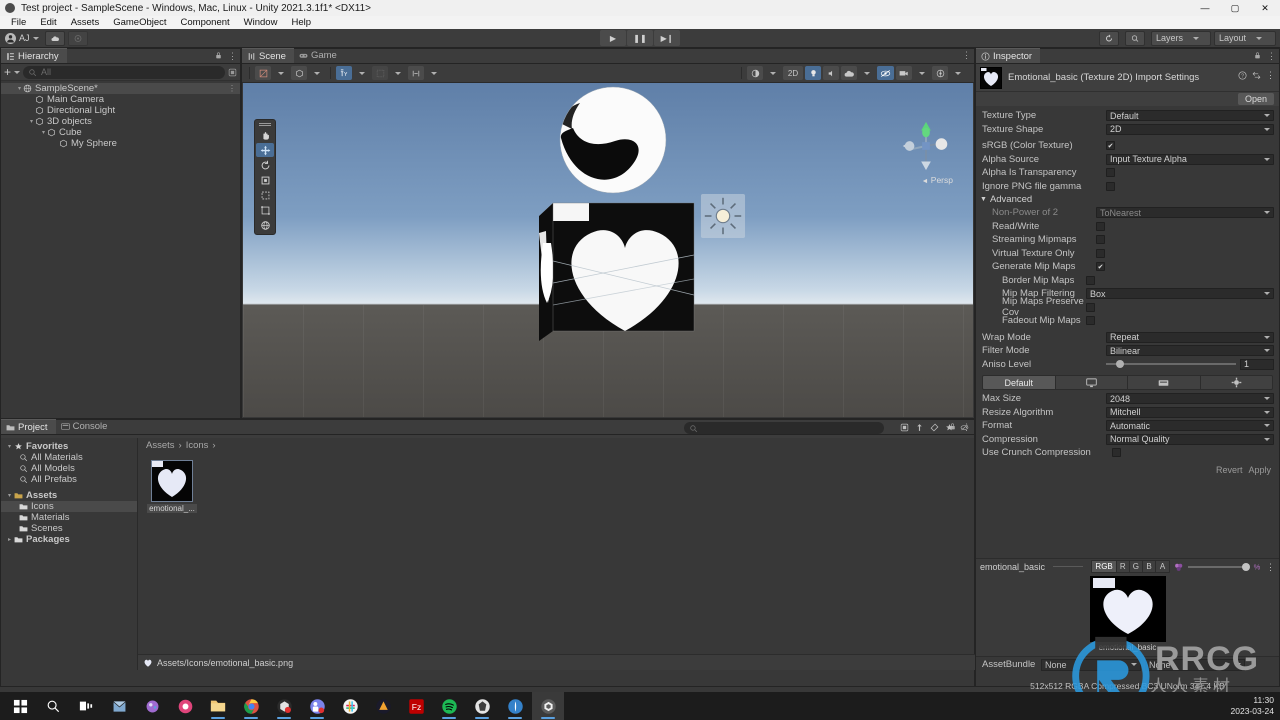 The image size is (1280, 720). I want to click on max-size-dropdown: 2048, so click(1190, 399).